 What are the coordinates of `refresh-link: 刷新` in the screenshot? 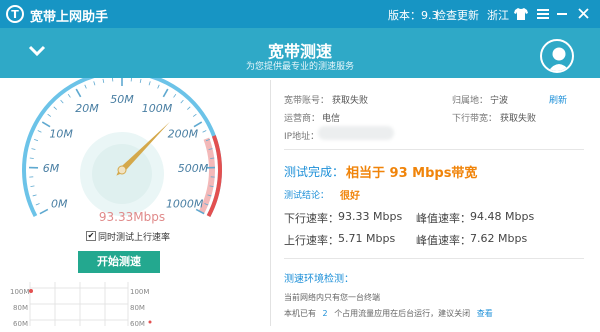 It's located at (558, 99).